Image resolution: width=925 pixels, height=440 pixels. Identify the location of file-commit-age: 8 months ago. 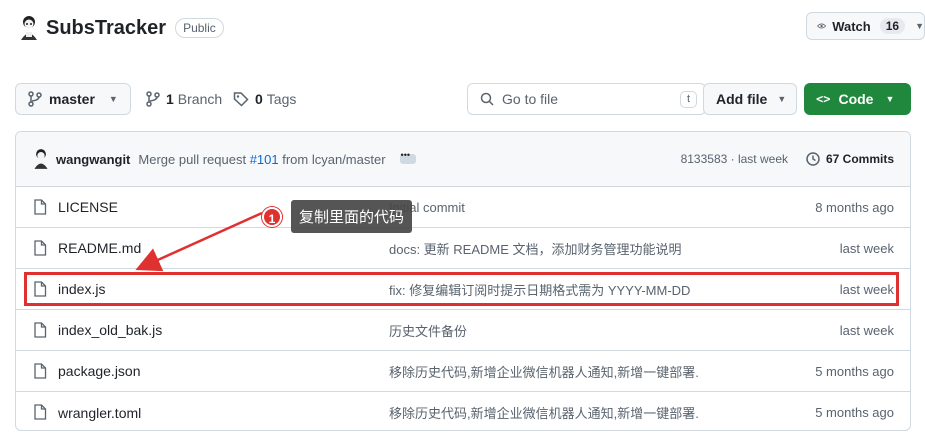
(854, 207).